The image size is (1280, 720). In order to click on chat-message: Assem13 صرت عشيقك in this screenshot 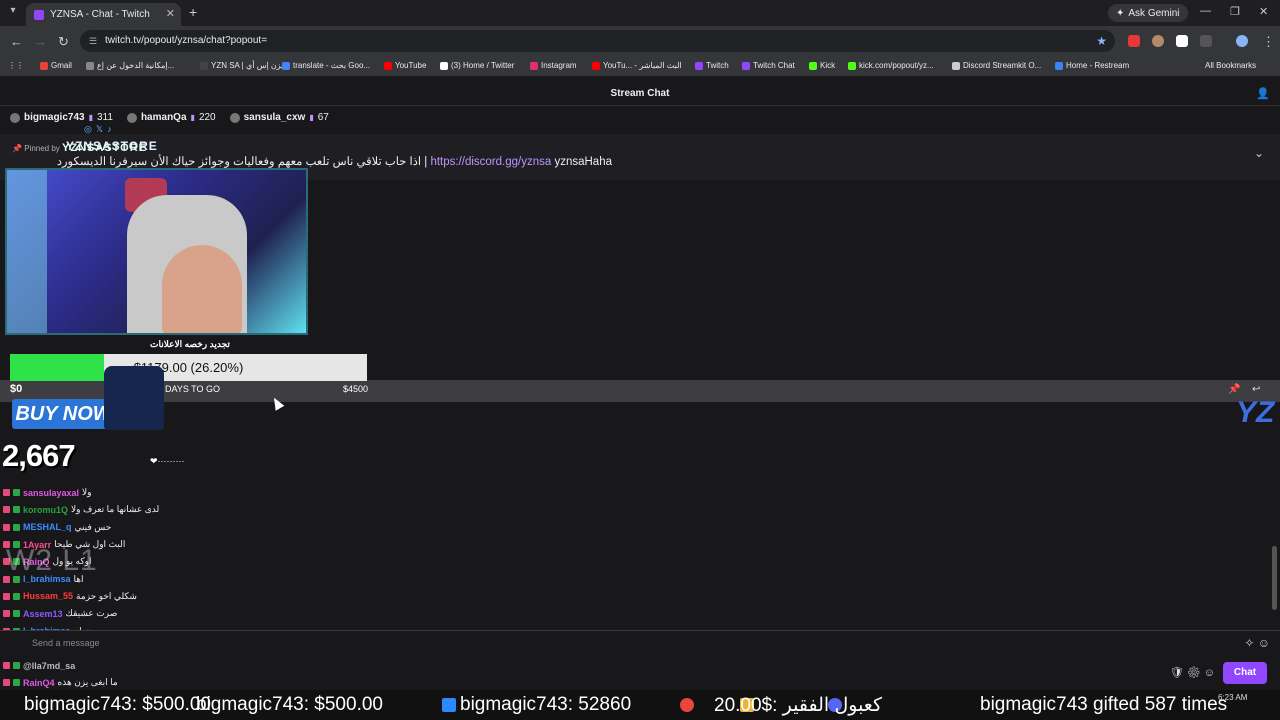, I will do `click(100, 613)`.